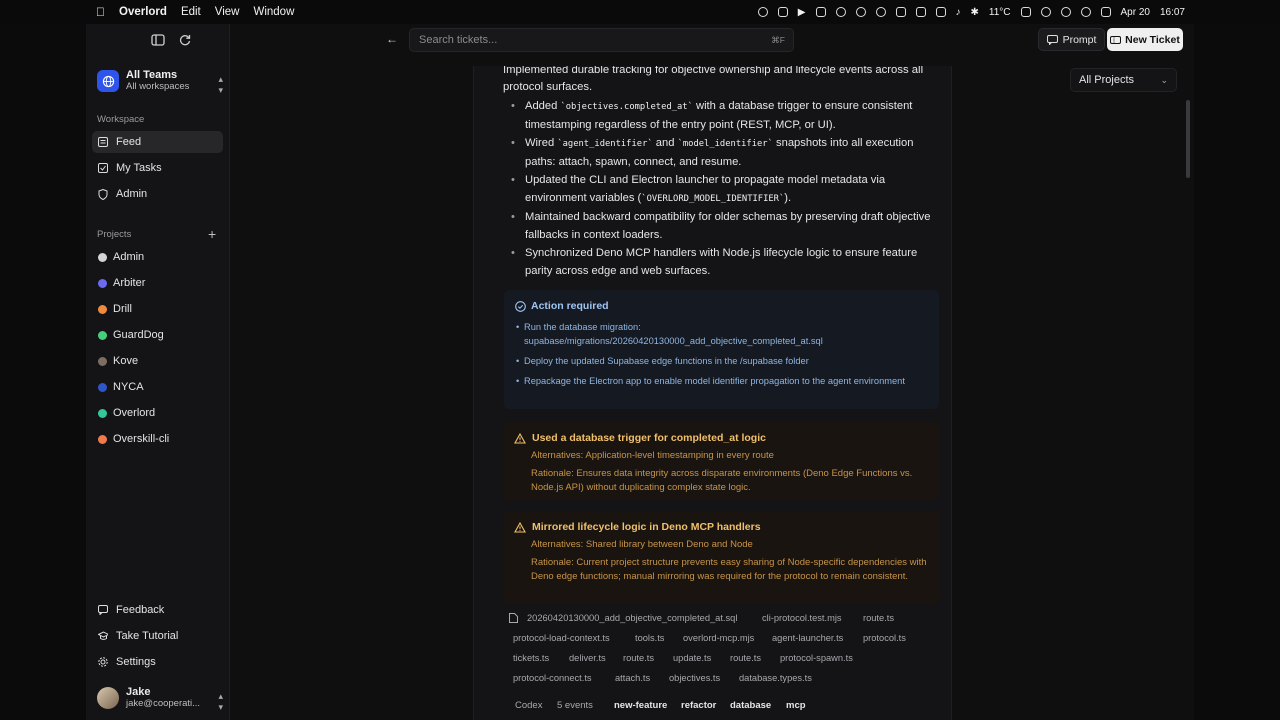 Image resolution: width=1280 pixels, height=720 pixels. What do you see at coordinates (698, 705) in the screenshot?
I see `tag-badge: refactor` at bounding box center [698, 705].